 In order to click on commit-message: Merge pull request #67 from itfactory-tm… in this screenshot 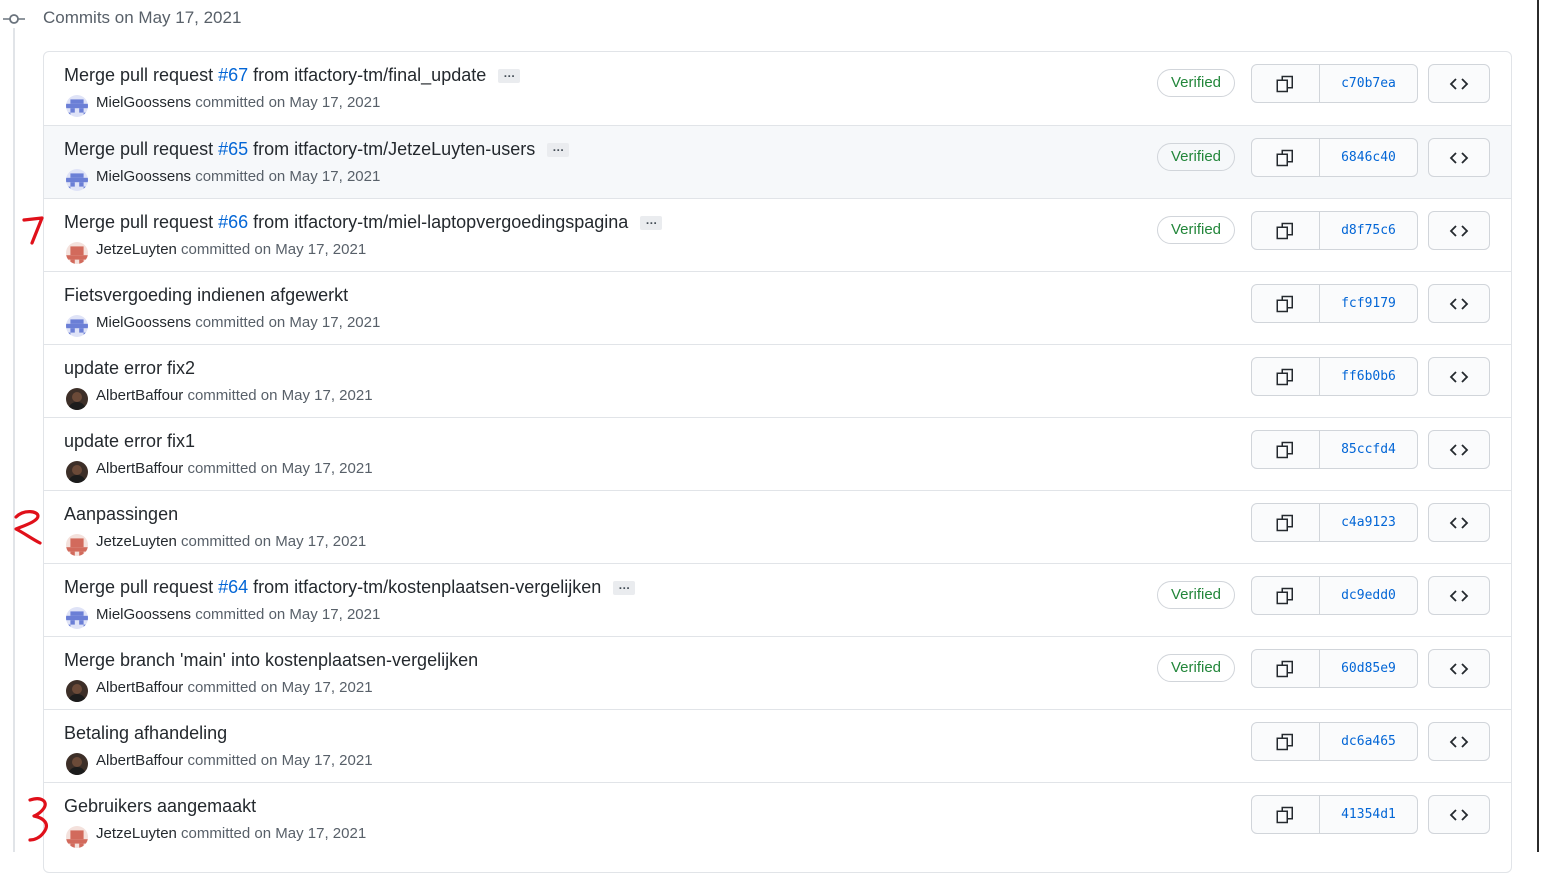, I will do `click(292, 75)`.